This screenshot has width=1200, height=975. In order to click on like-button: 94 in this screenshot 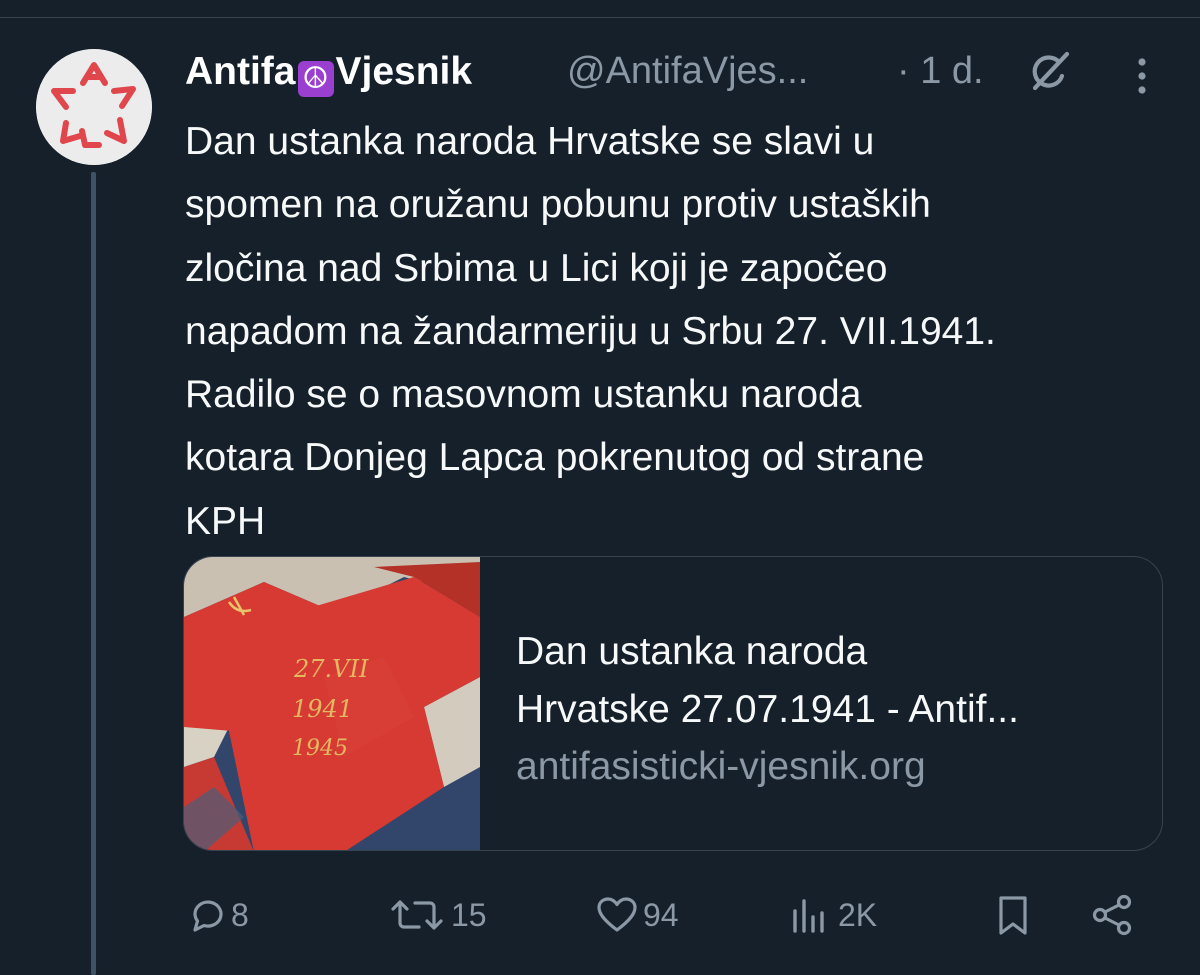, I will do `click(637, 915)`.